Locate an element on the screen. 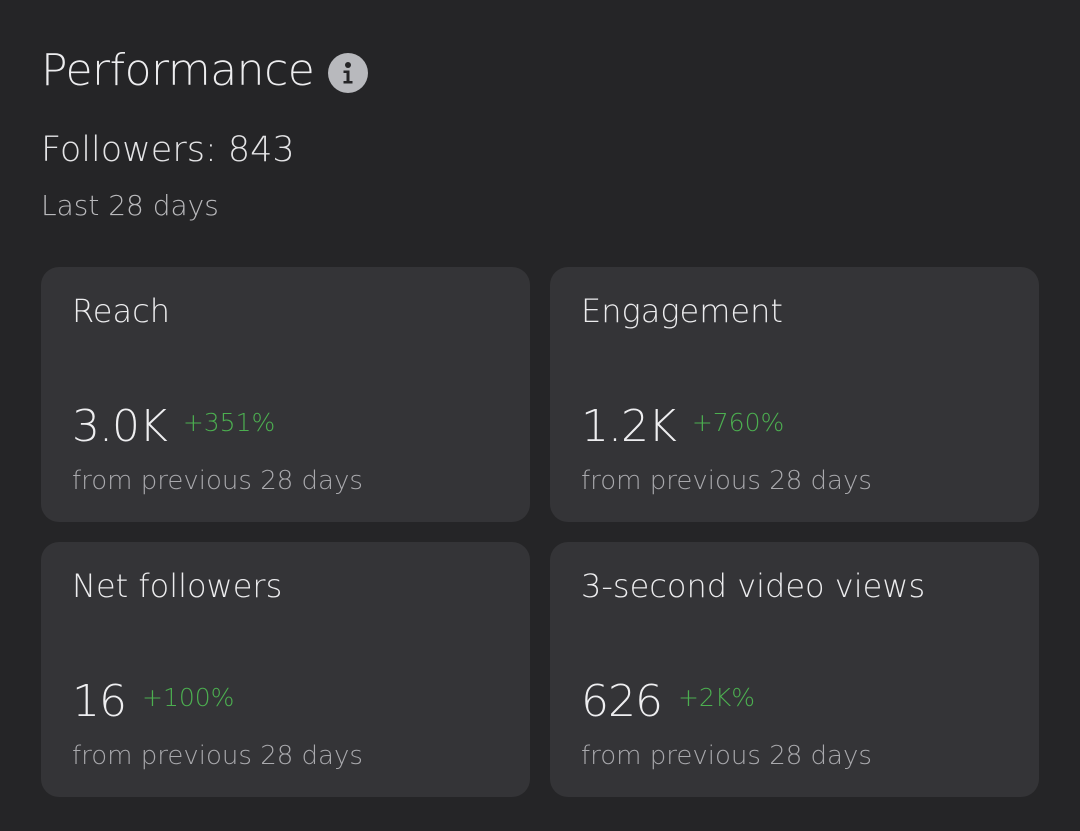  metric-value-row: 16 +100% is located at coordinates (153, 702).